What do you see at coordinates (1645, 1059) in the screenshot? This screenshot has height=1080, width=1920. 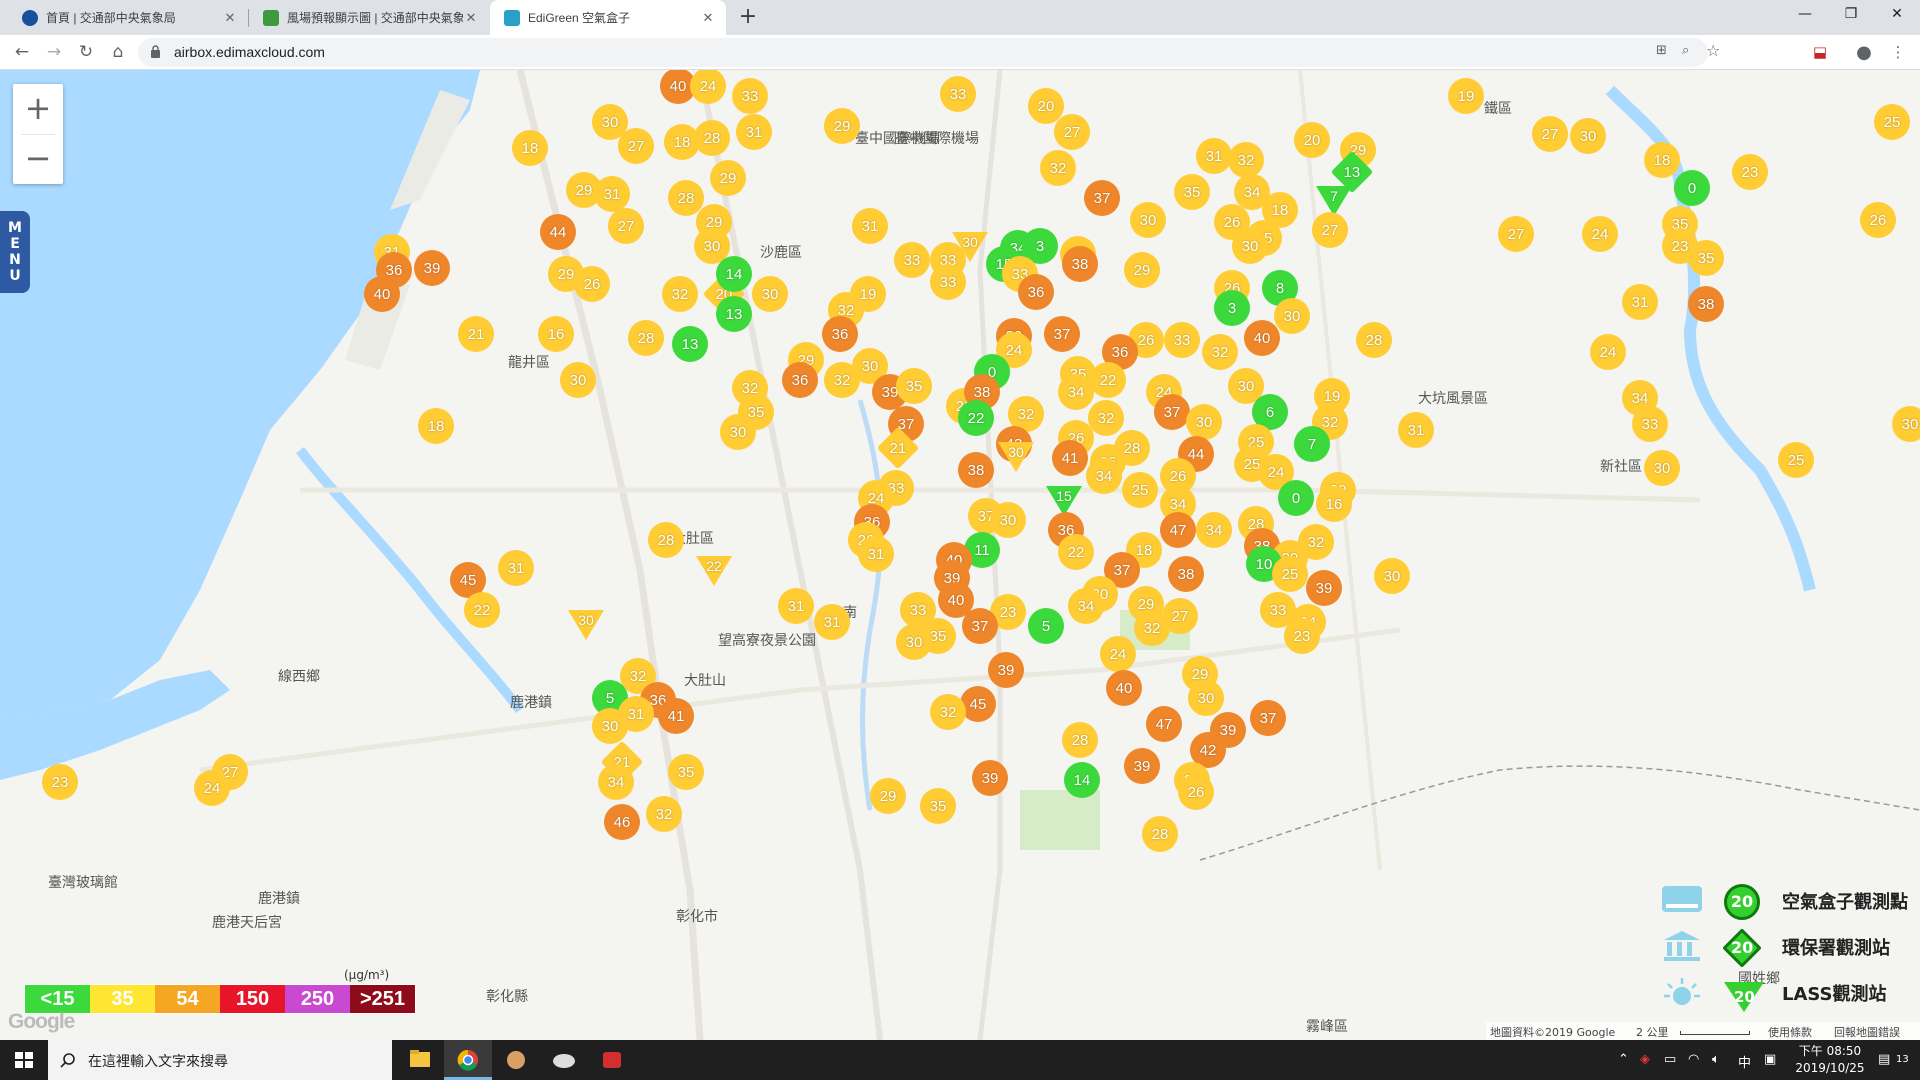 I see `security-tray-icon: ◈` at bounding box center [1645, 1059].